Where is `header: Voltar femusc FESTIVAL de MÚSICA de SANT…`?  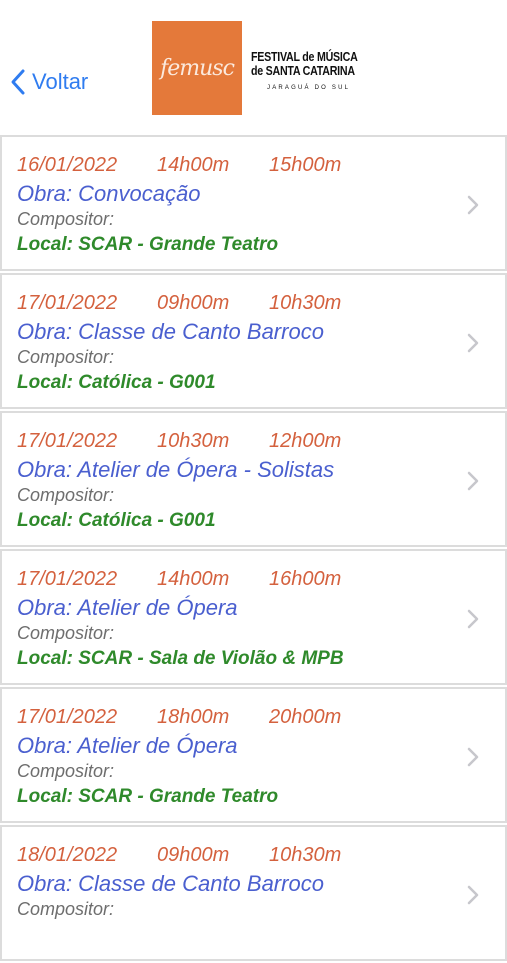 header: Voltar femusc FESTIVAL de MÚSICA de SANT… is located at coordinates (253, 67).